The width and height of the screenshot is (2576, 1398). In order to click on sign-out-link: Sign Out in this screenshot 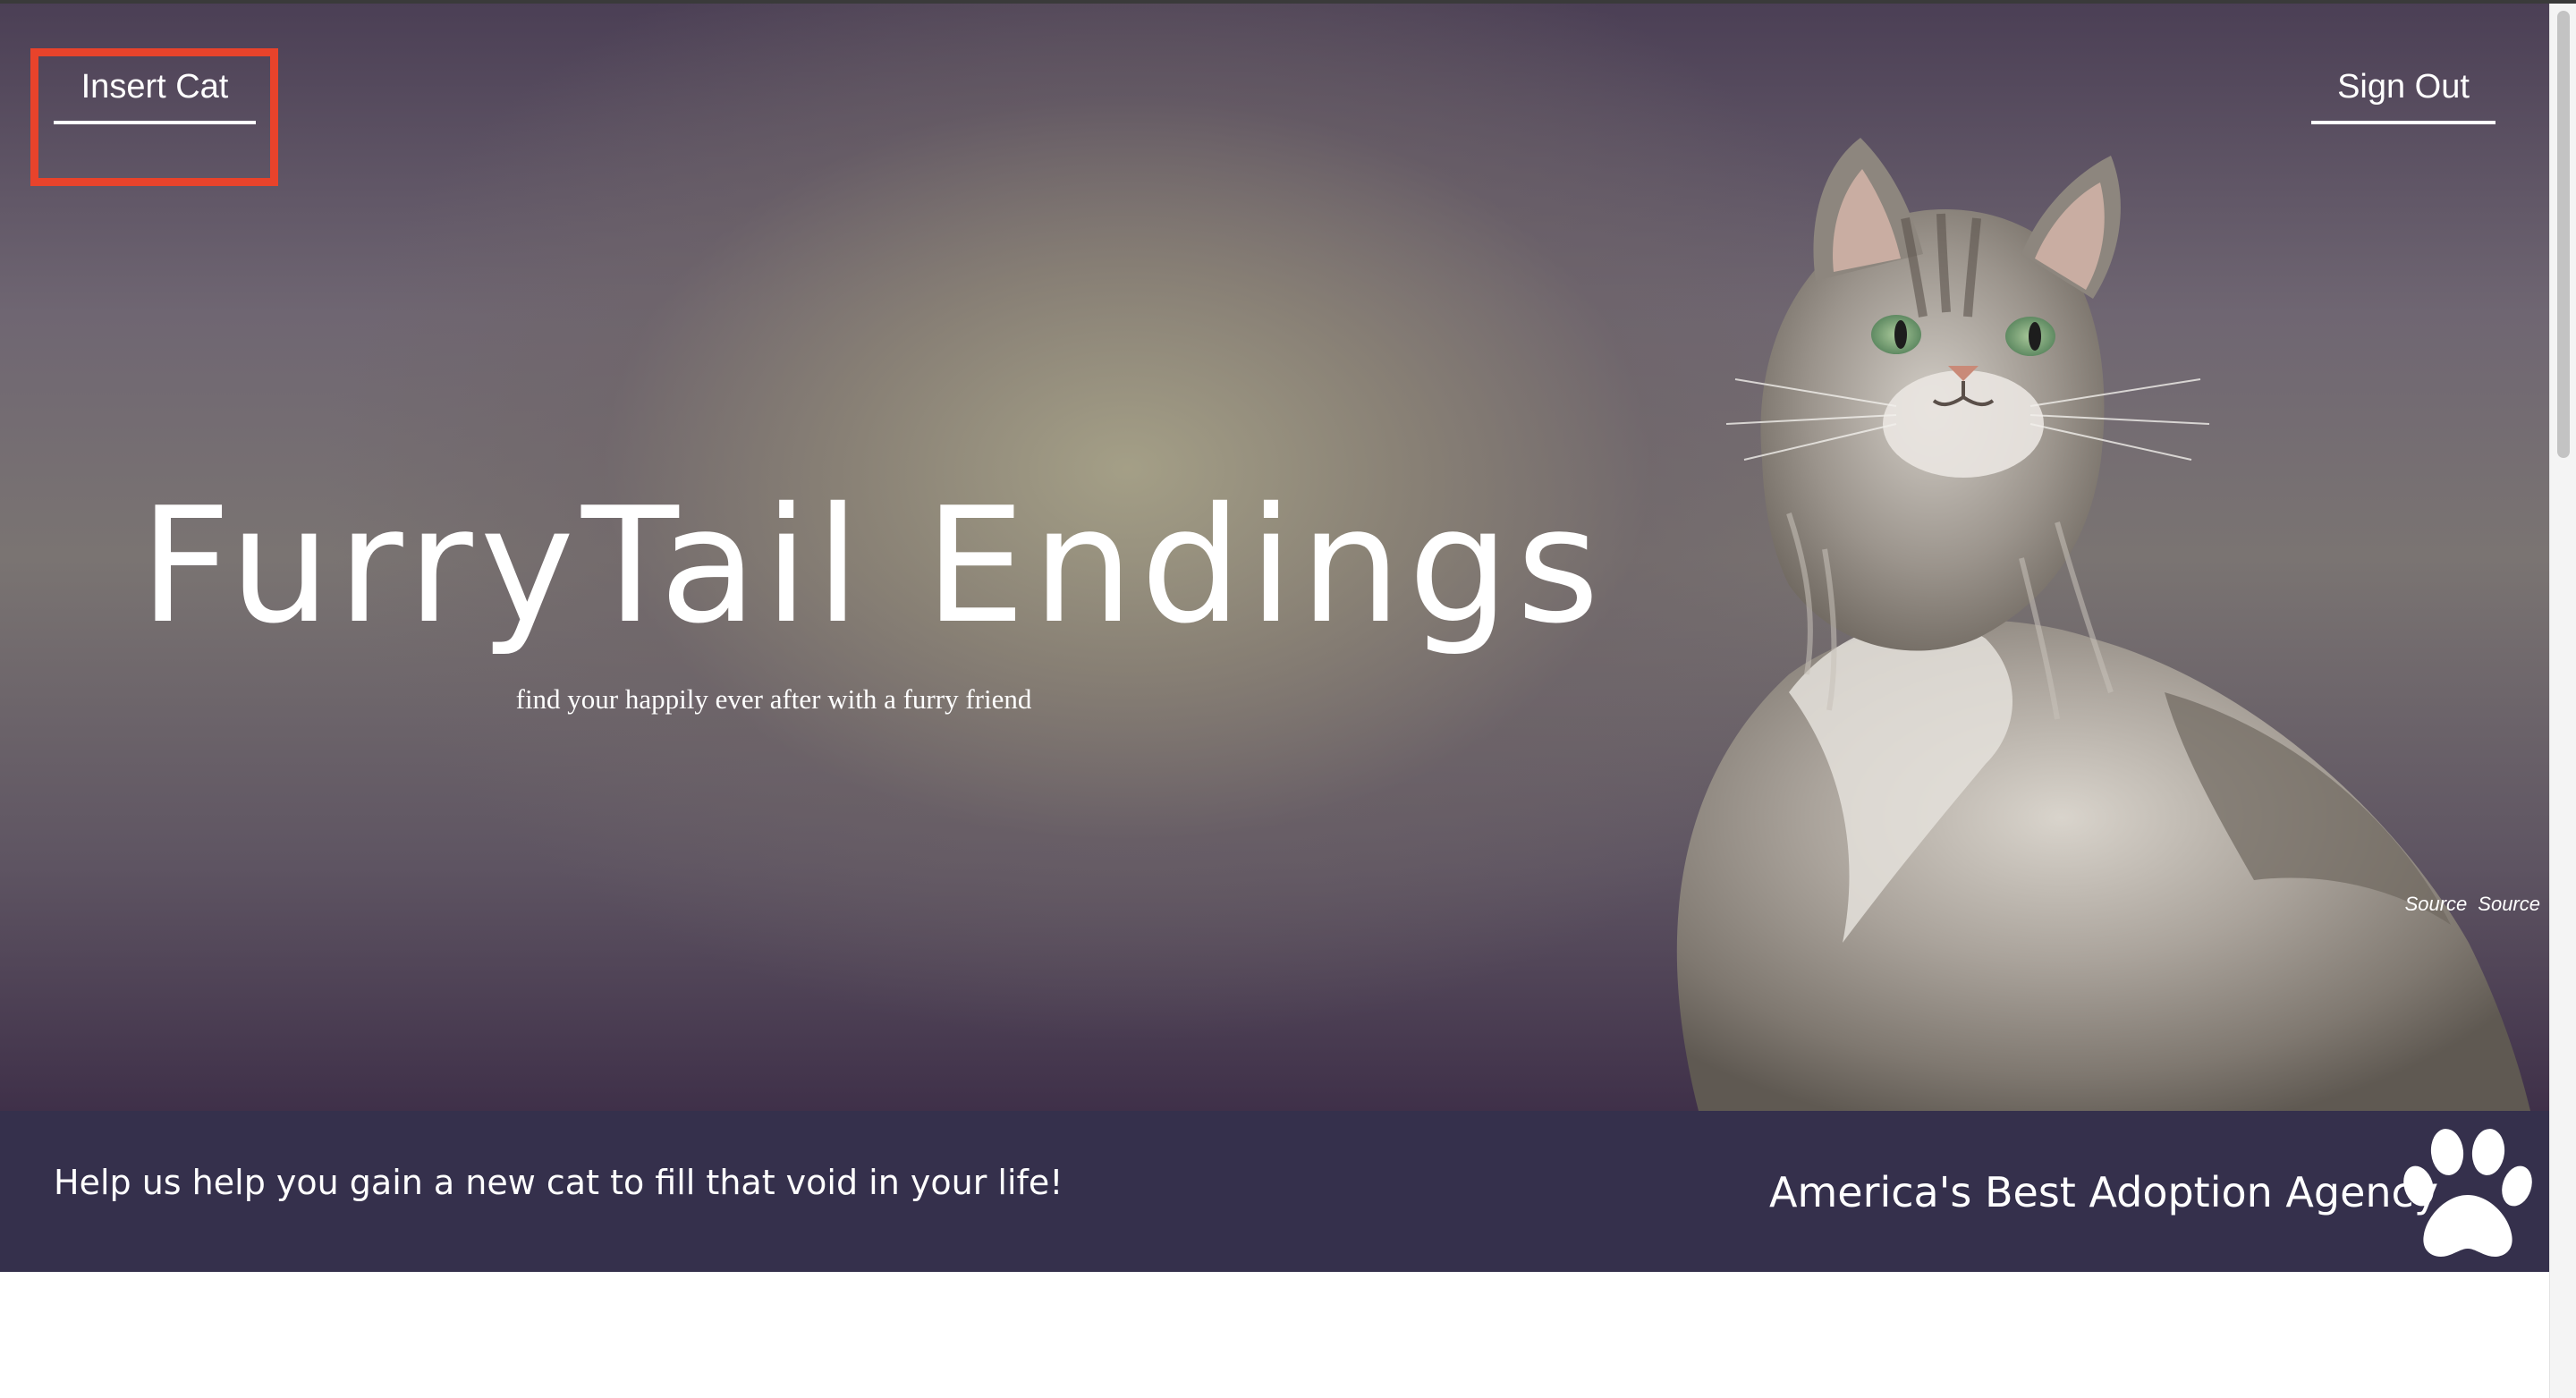, I will do `click(2403, 96)`.